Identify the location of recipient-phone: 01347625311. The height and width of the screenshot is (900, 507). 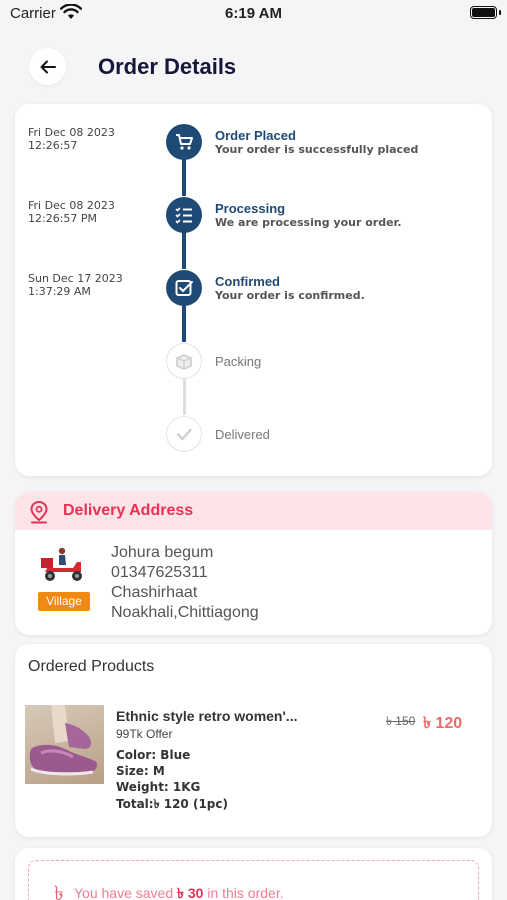
(159, 572).